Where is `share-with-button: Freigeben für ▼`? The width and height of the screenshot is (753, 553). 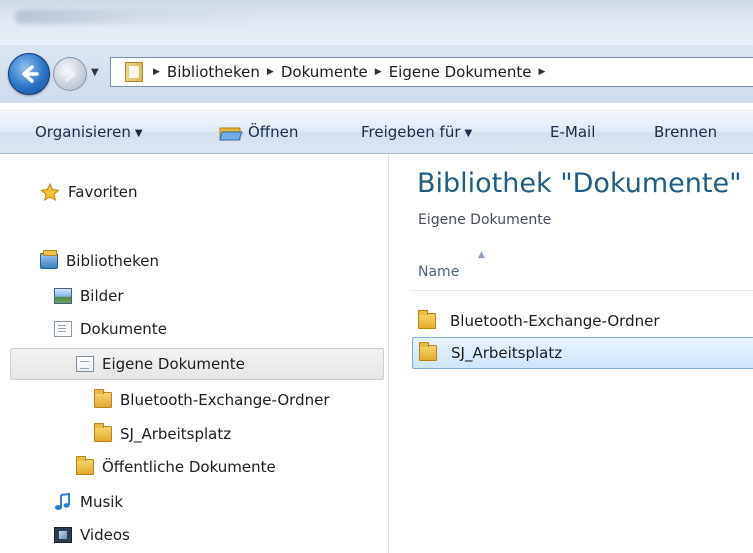
share-with-button: Freigeben für ▼ is located at coordinates (416, 132).